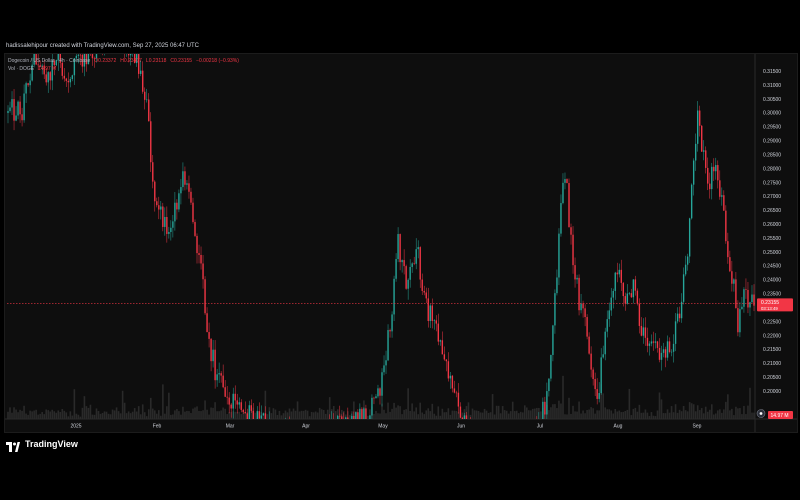  What do you see at coordinates (21, 69) in the screenshot?
I see `volume-label: Vol · DOGE` at bounding box center [21, 69].